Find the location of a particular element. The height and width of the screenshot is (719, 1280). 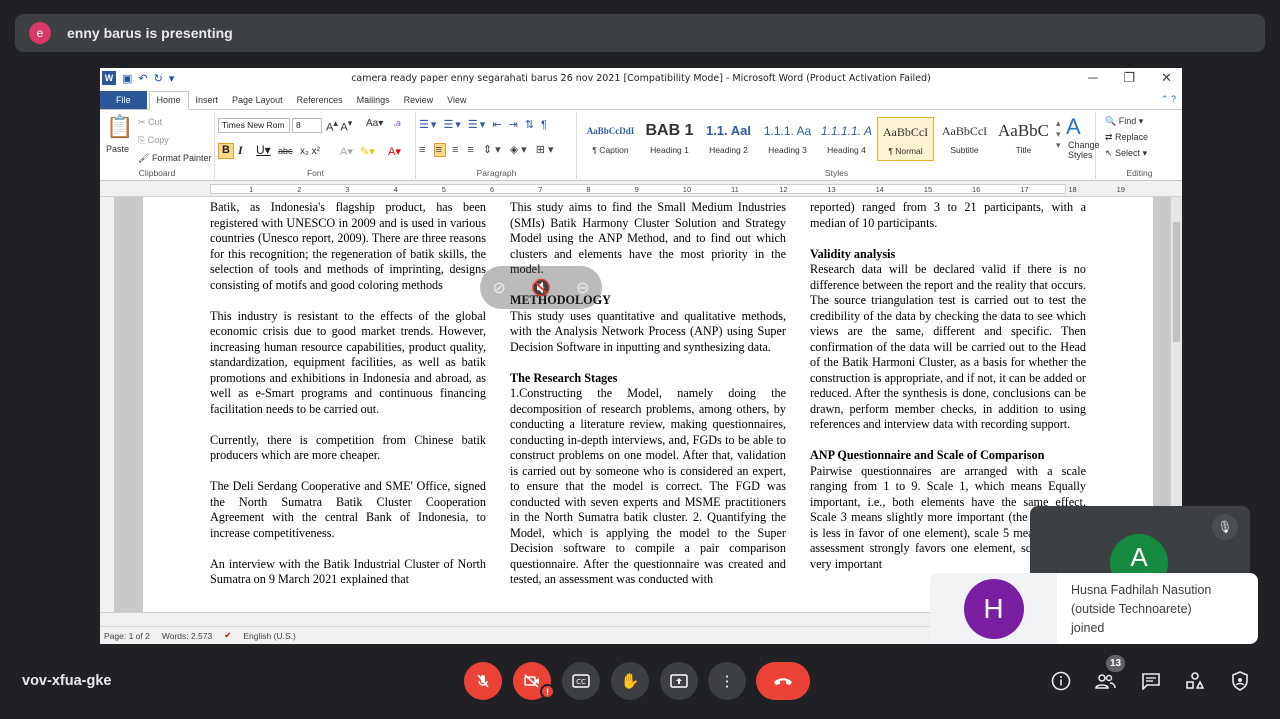

highlight-icon: ✎▾ is located at coordinates (367, 151).